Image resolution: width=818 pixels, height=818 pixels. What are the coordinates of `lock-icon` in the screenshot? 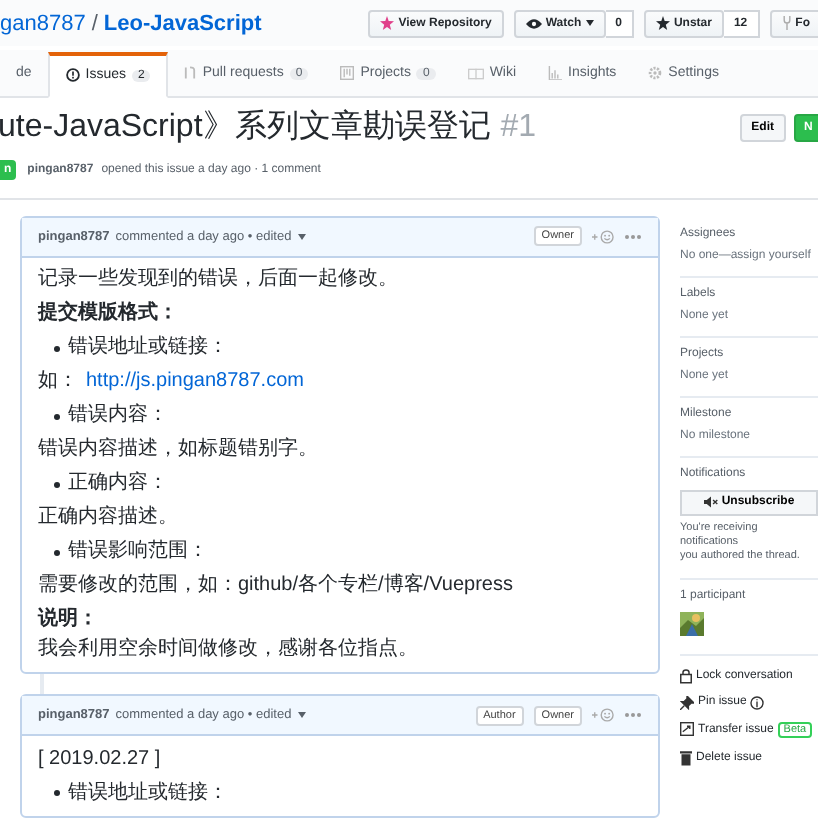 It's located at (686, 675).